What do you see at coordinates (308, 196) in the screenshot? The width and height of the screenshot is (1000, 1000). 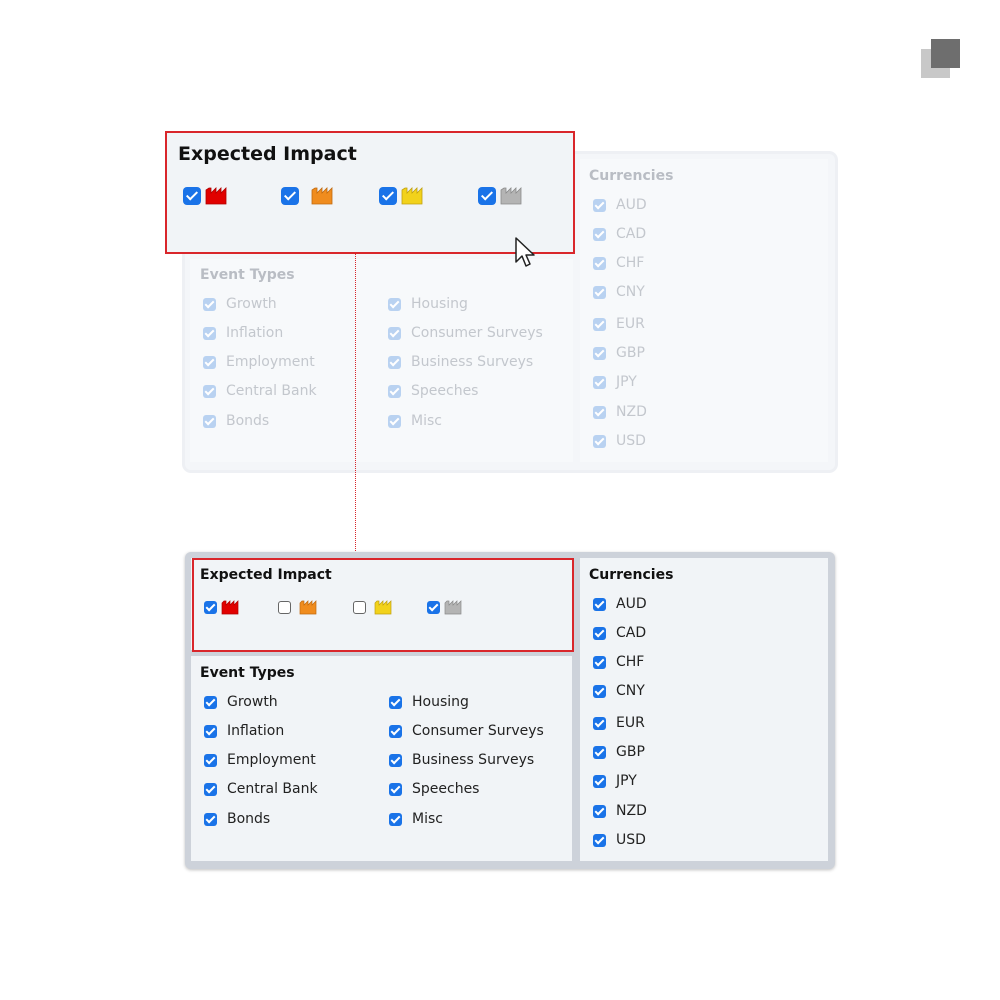 I see `callout-impact-medium` at bounding box center [308, 196].